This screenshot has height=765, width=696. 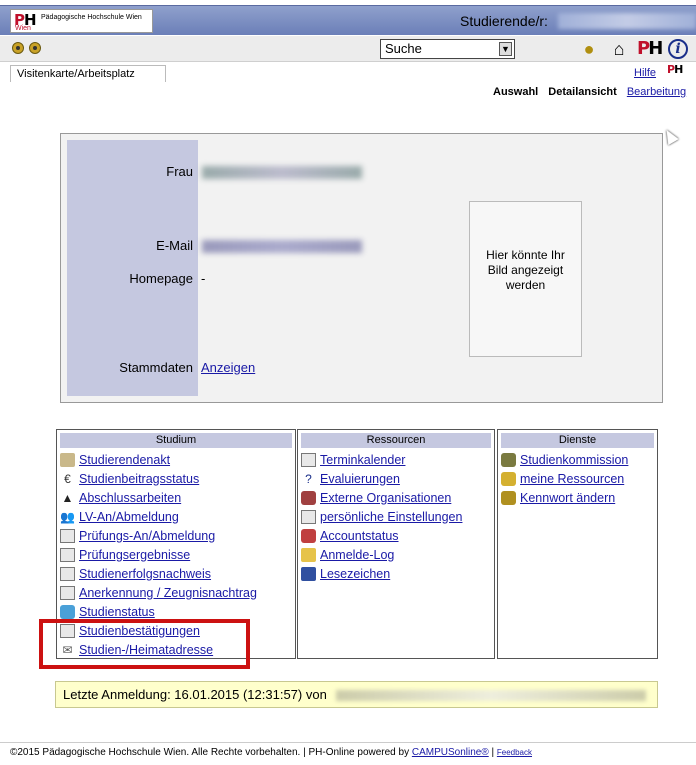 What do you see at coordinates (508, 459) in the screenshot?
I see `commission-icon` at bounding box center [508, 459].